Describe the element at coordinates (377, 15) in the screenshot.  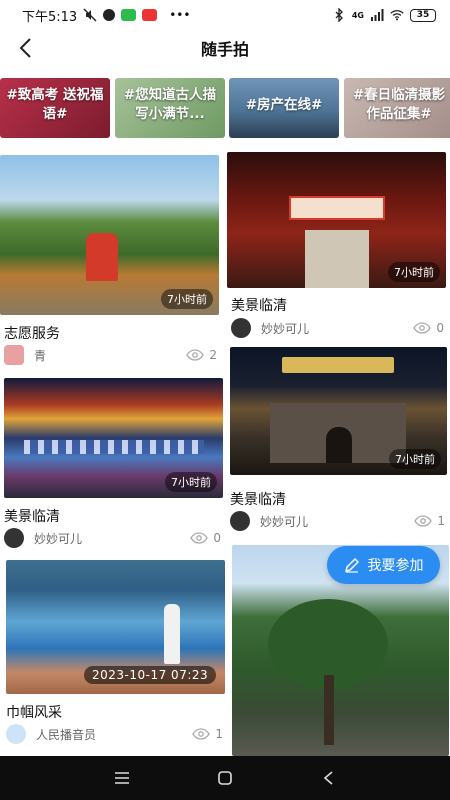
I see `signal-icon` at that location.